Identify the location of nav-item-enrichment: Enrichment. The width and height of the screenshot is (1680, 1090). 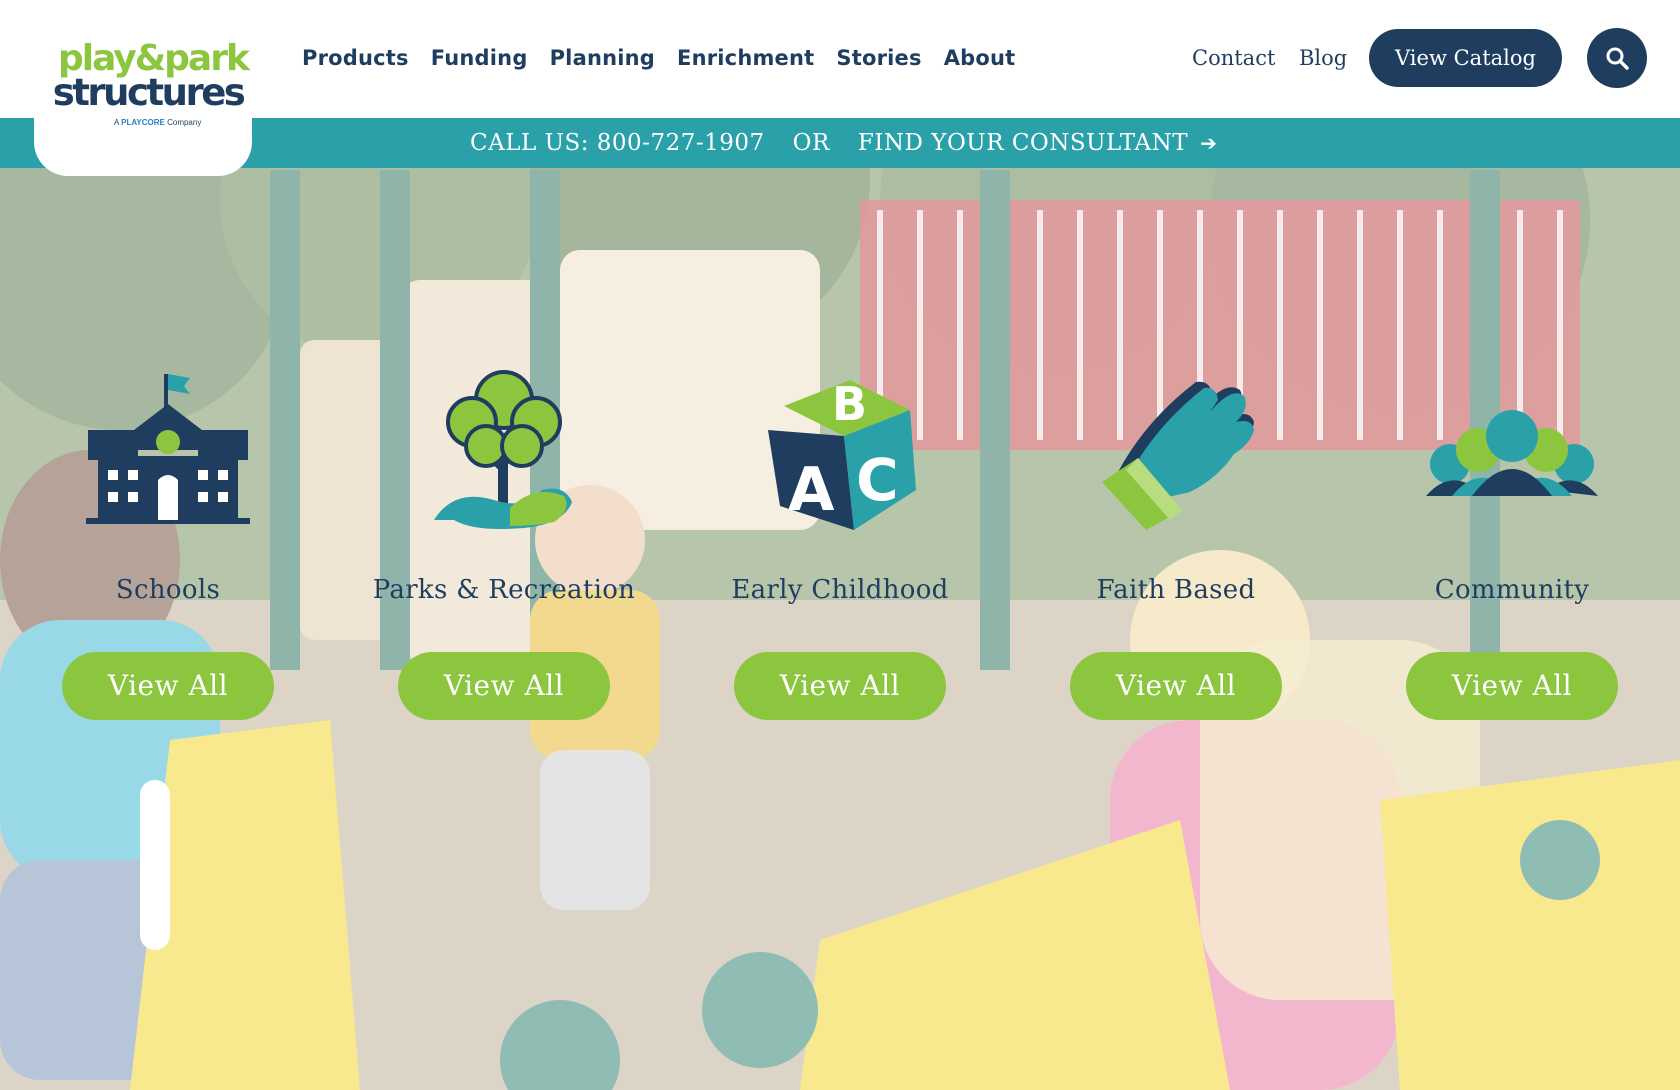
(745, 58).